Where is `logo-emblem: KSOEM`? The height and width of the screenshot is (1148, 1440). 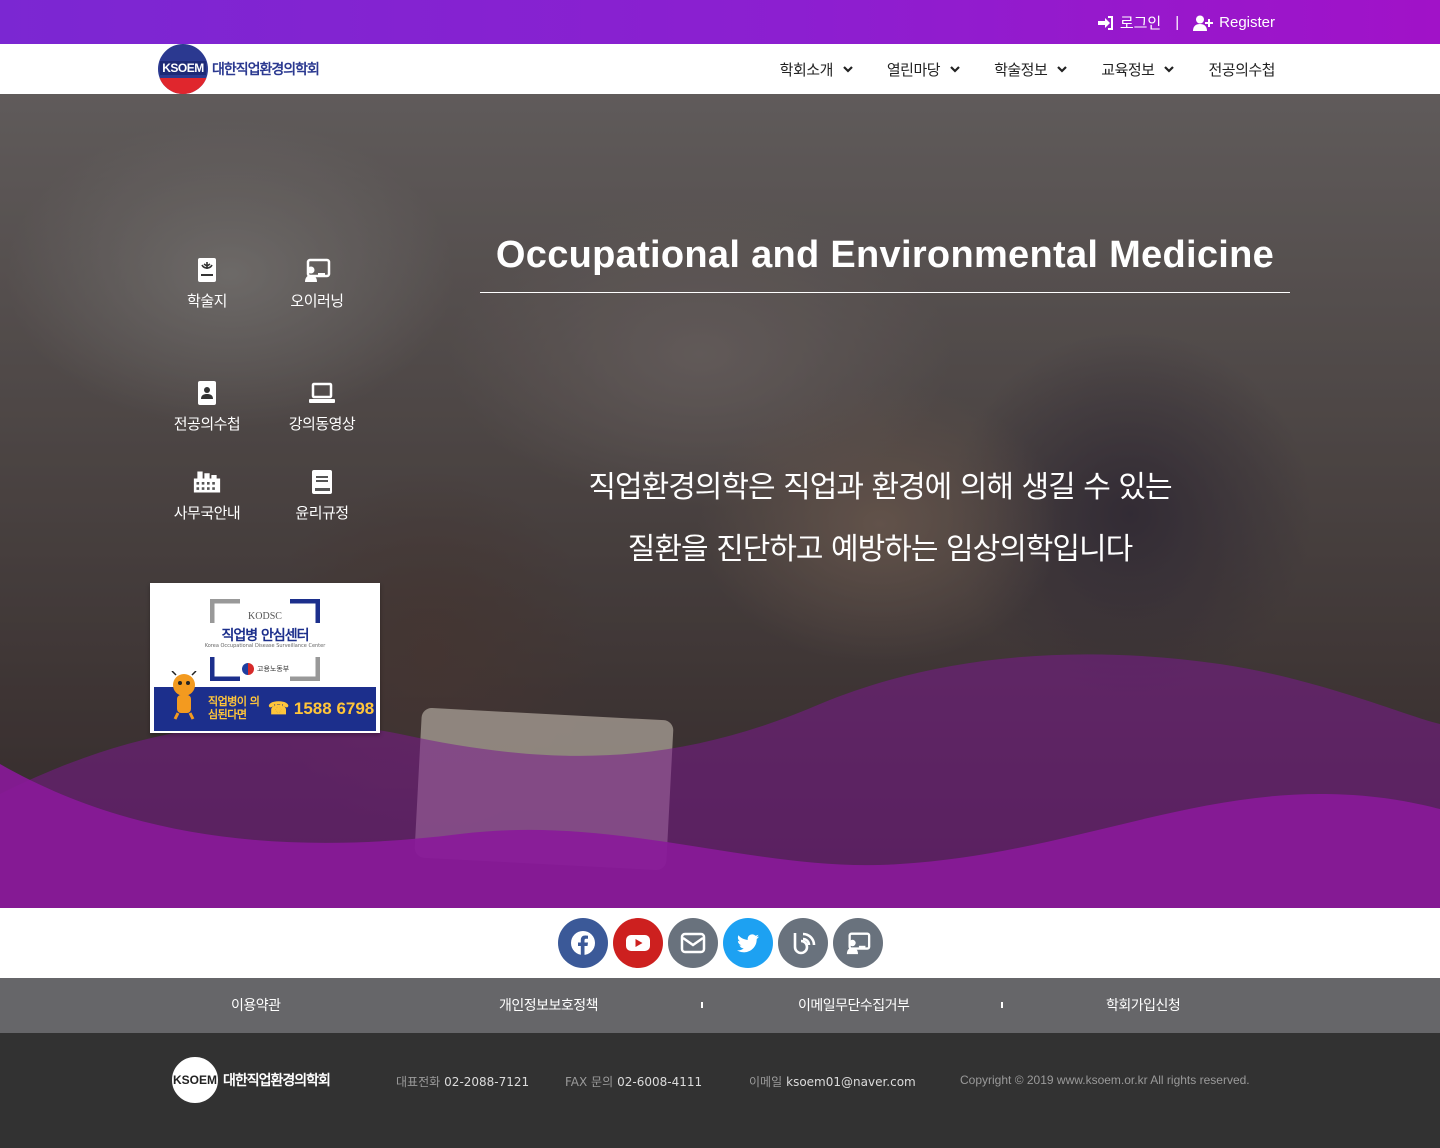
logo-emblem: KSOEM is located at coordinates (183, 69).